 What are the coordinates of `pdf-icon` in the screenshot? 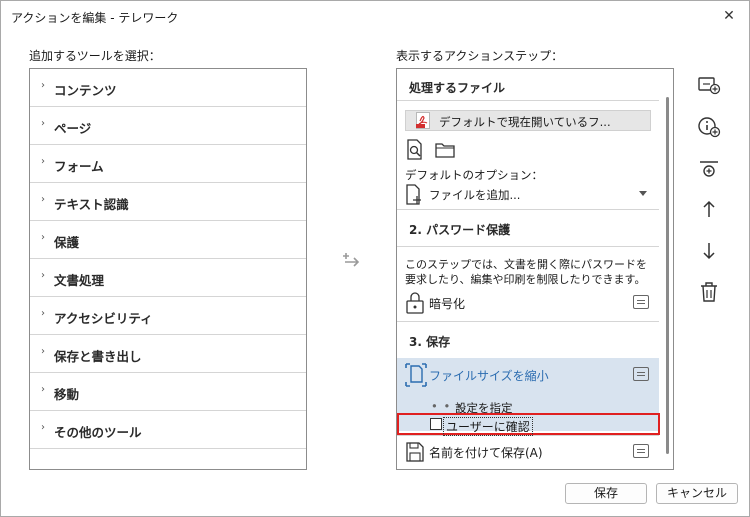 It's located at (423, 120).